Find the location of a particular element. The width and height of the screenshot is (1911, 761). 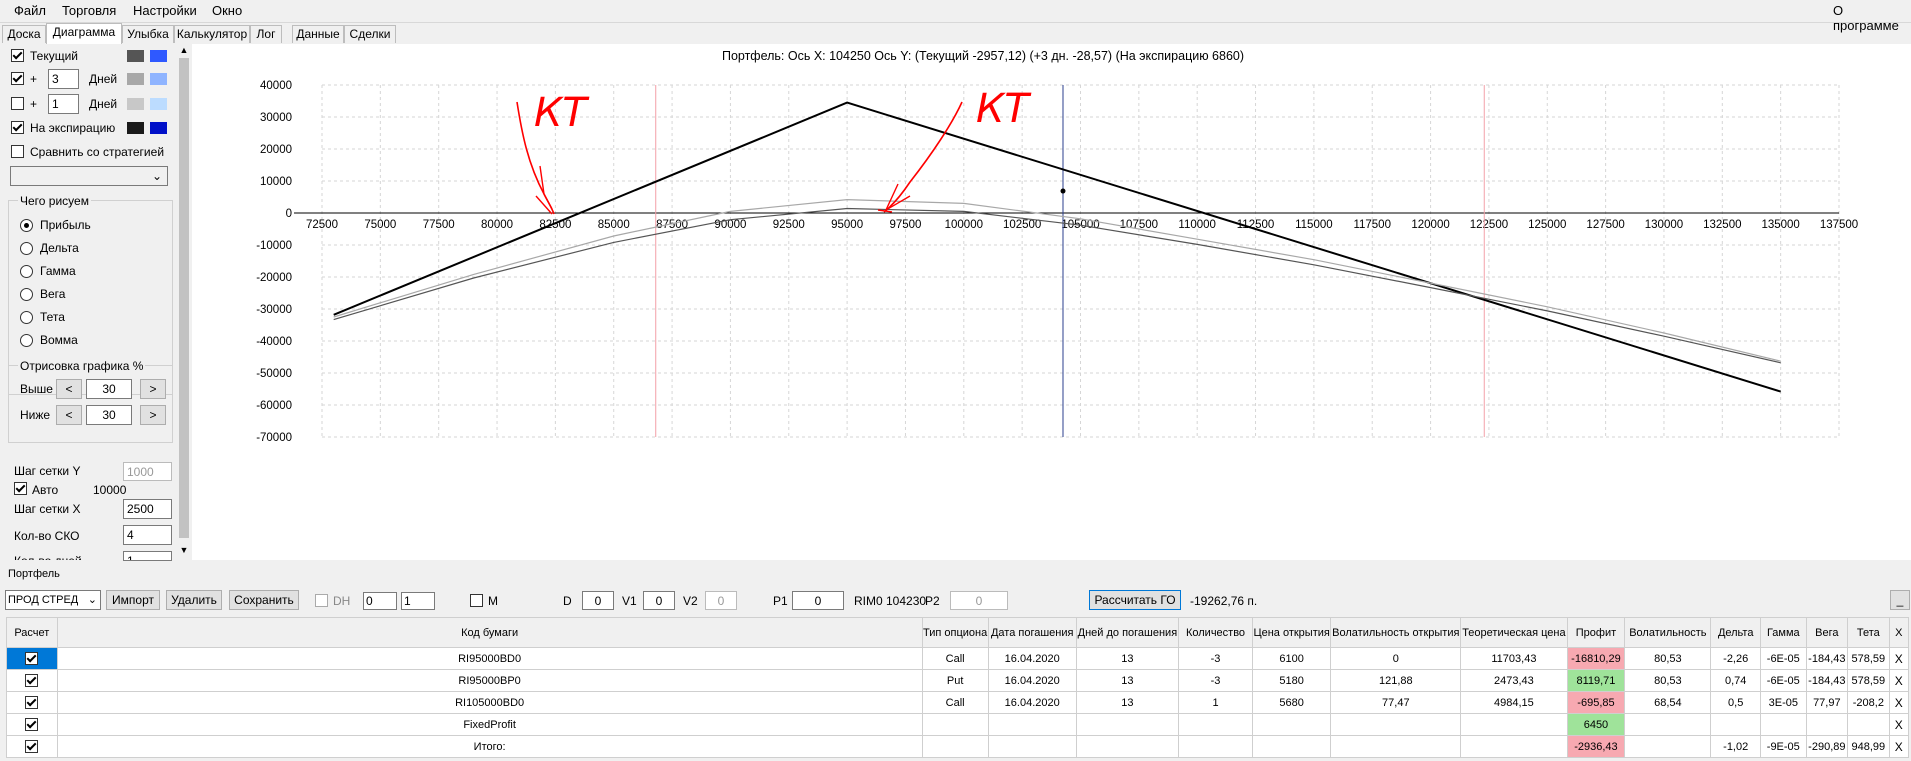

radio-delta is located at coordinates (26, 248).